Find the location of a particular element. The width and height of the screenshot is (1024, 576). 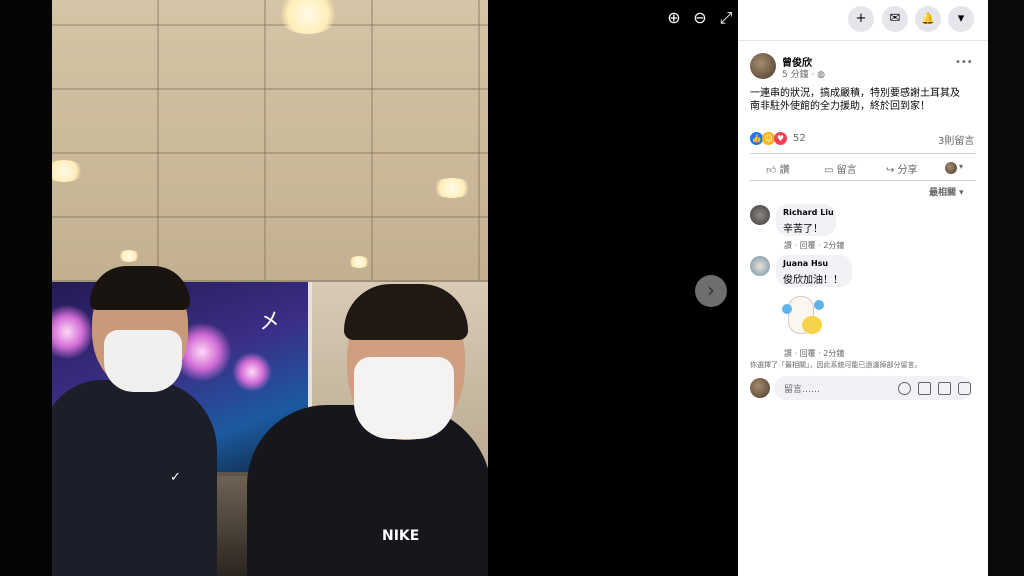

gif-icon is located at coordinates (944, 388).